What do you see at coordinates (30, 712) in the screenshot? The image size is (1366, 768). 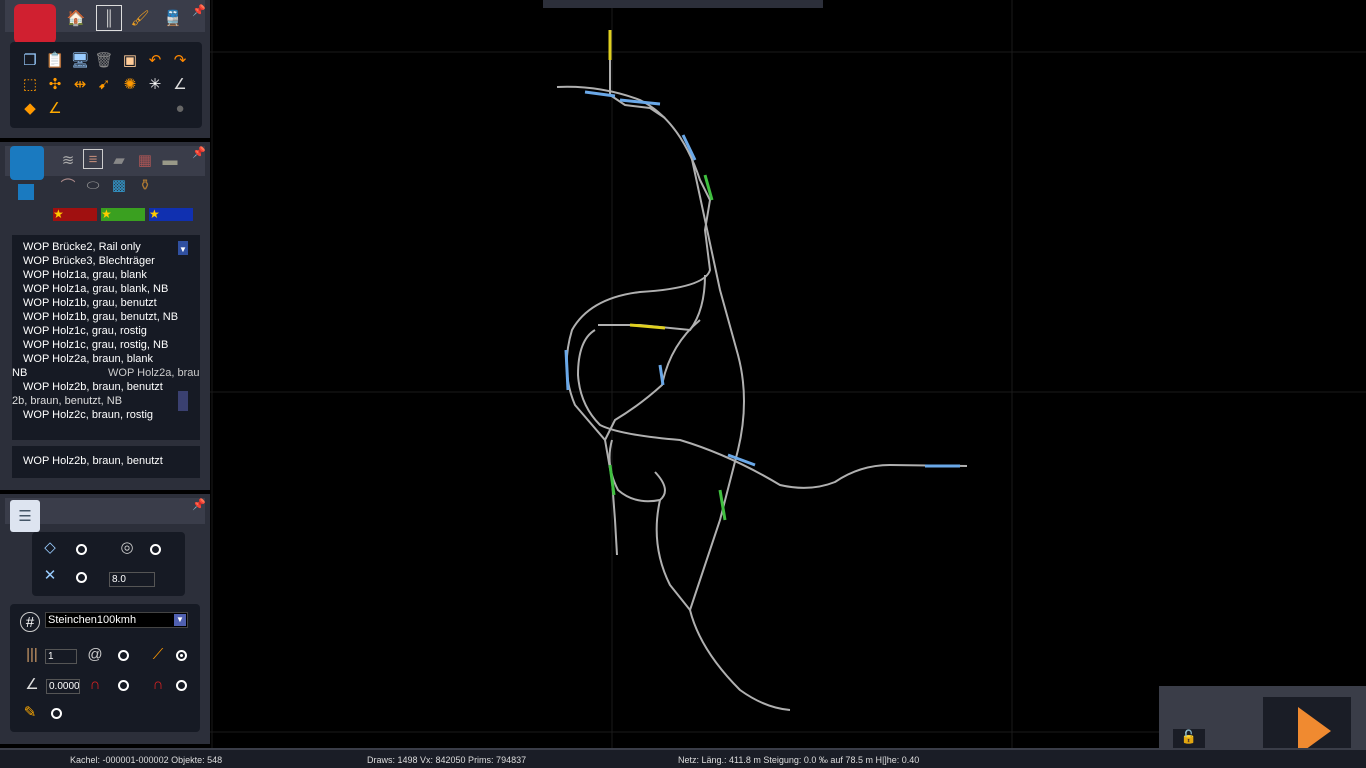 I see `pencil-icon: ✎` at bounding box center [30, 712].